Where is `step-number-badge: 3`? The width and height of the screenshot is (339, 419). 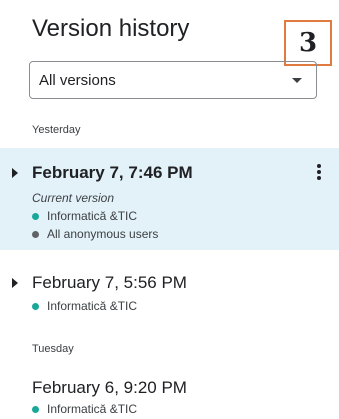 step-number-badge: 3 is located at coordinates (308, 43).